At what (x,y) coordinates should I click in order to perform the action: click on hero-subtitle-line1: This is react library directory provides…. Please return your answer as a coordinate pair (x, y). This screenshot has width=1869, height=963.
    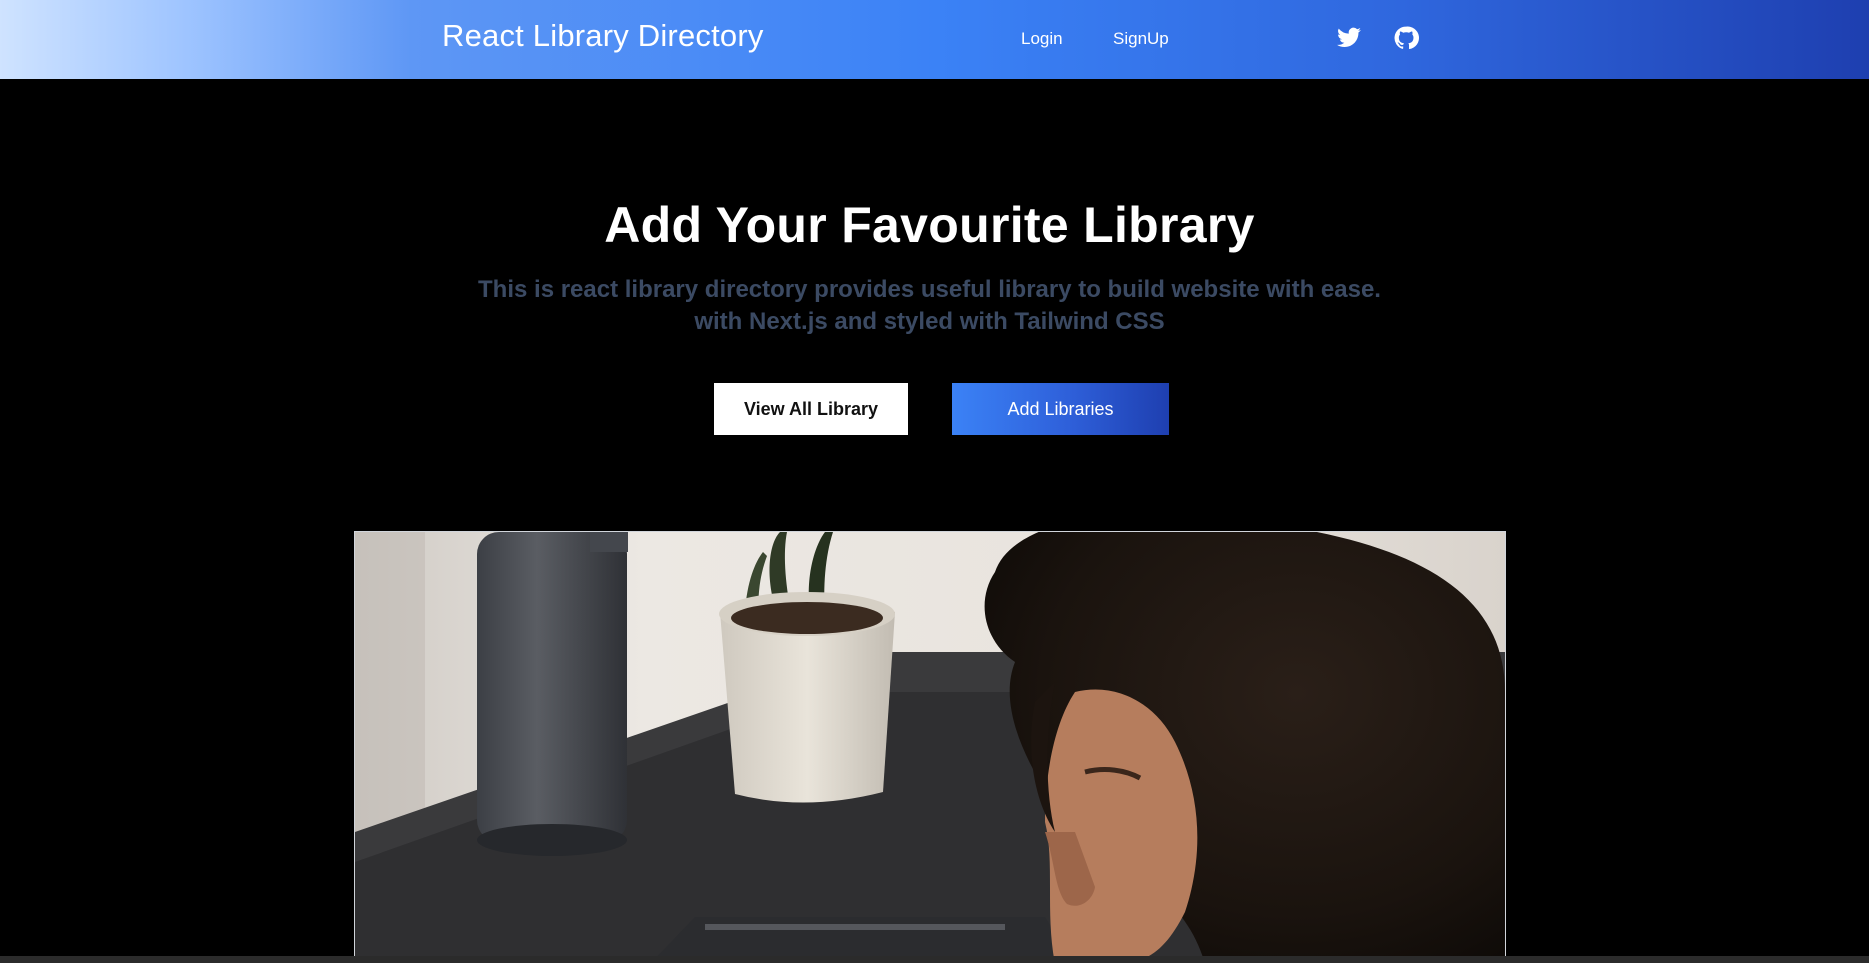
    Looking at the image, I should click on (929, 289).